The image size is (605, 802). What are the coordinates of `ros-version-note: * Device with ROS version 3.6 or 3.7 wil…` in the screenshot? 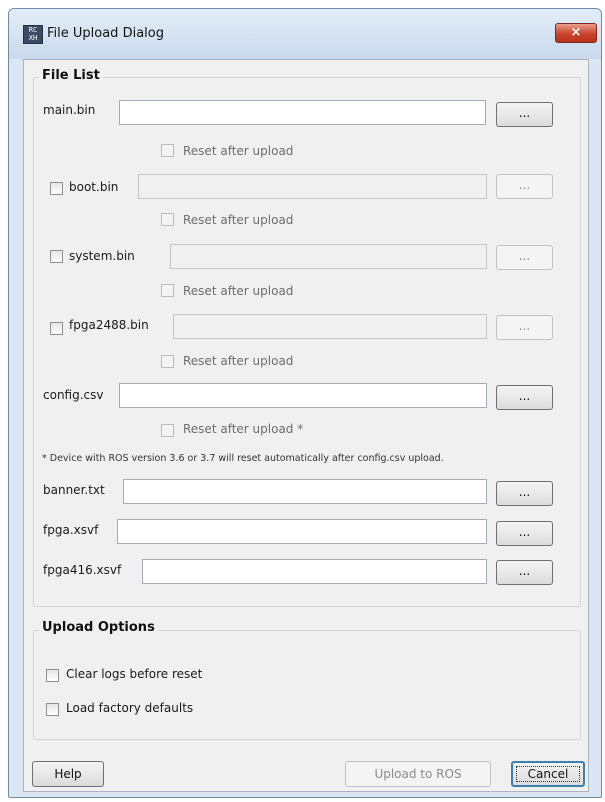 It's located at (243, 458).